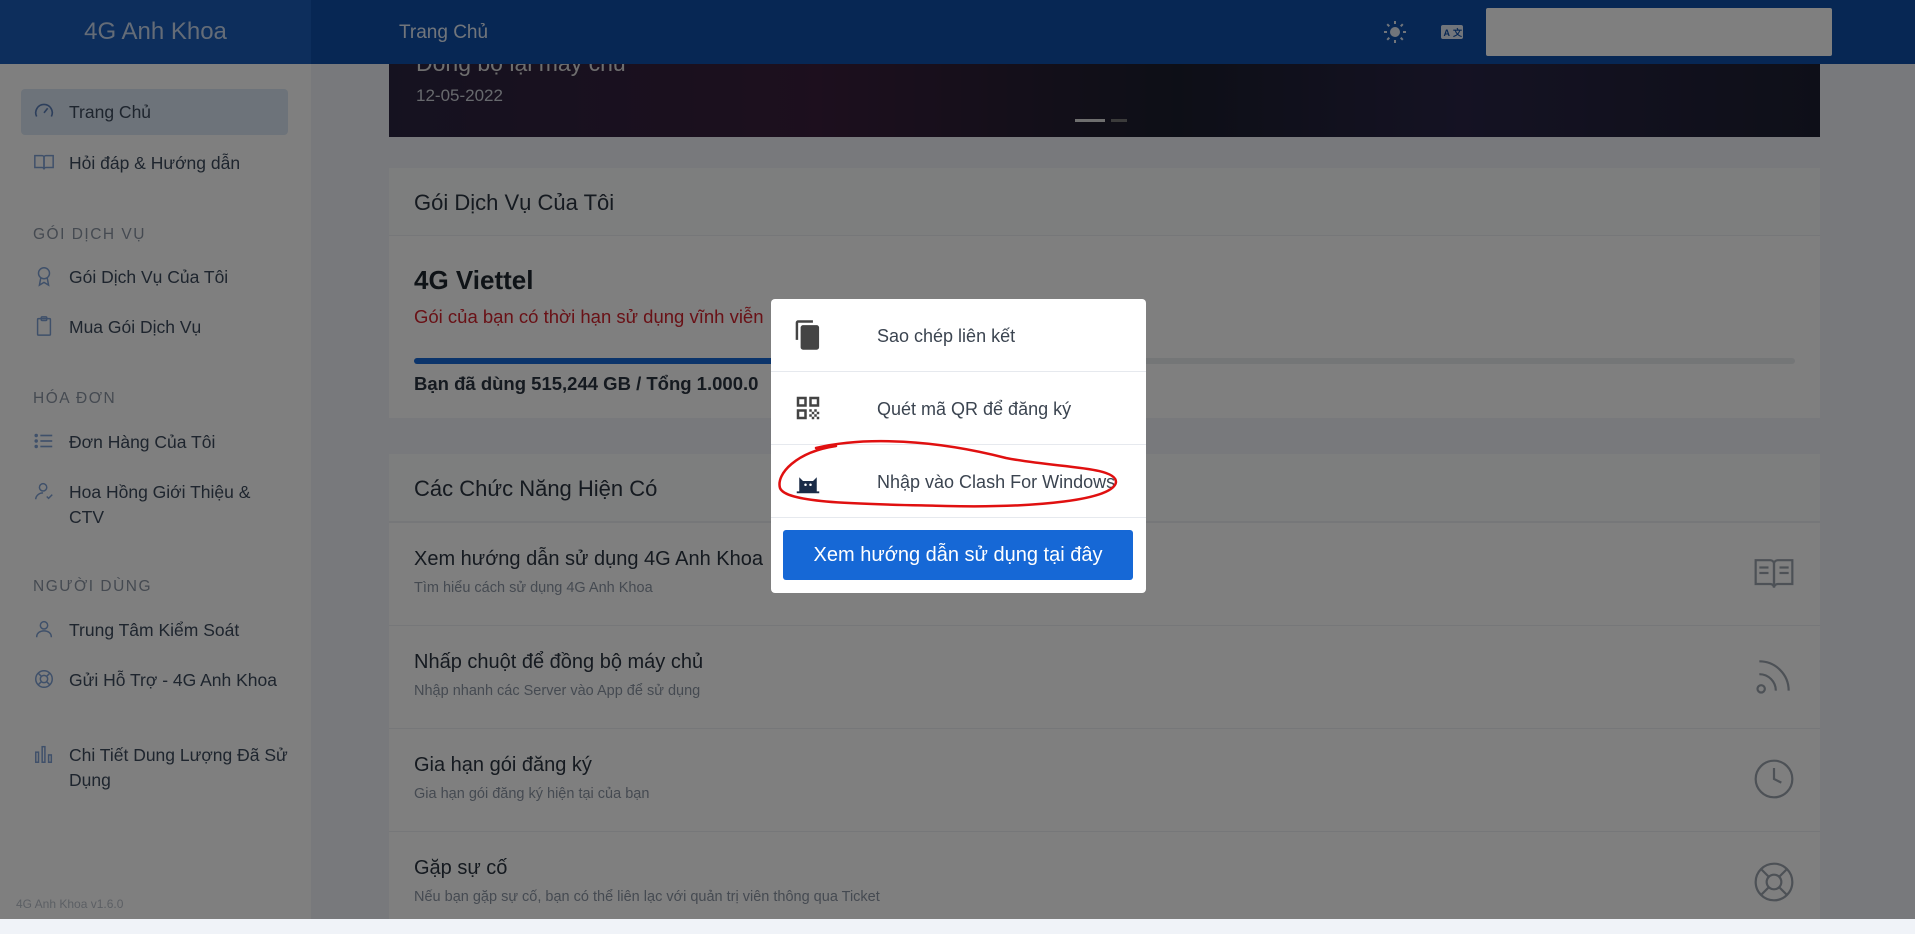  What do you see at coordinates (808, 408) in the screenshot?
I see `qrcode-icon` at bounding box center [808, 408].